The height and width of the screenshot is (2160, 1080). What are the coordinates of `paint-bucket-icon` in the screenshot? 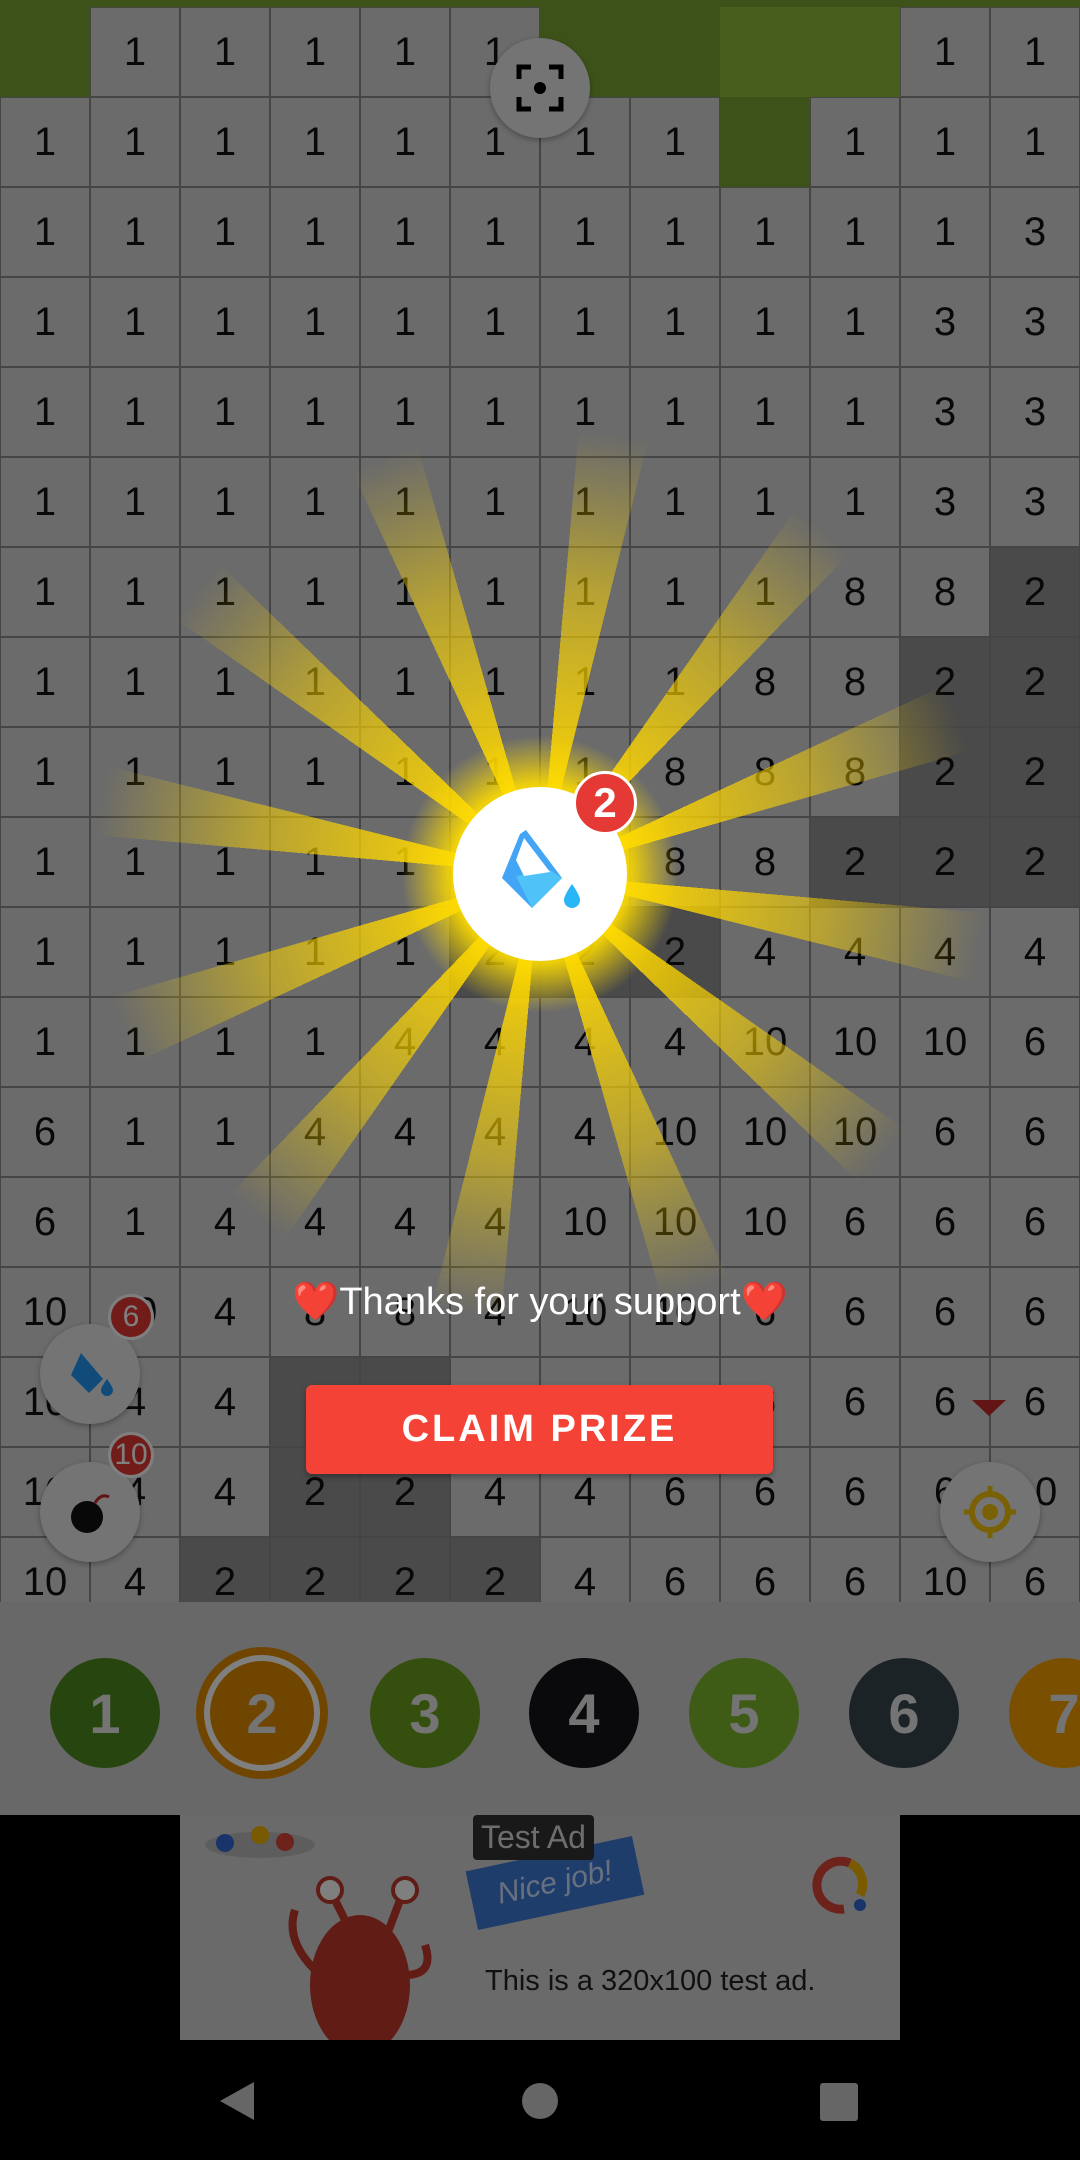 It's located at (541, 869).